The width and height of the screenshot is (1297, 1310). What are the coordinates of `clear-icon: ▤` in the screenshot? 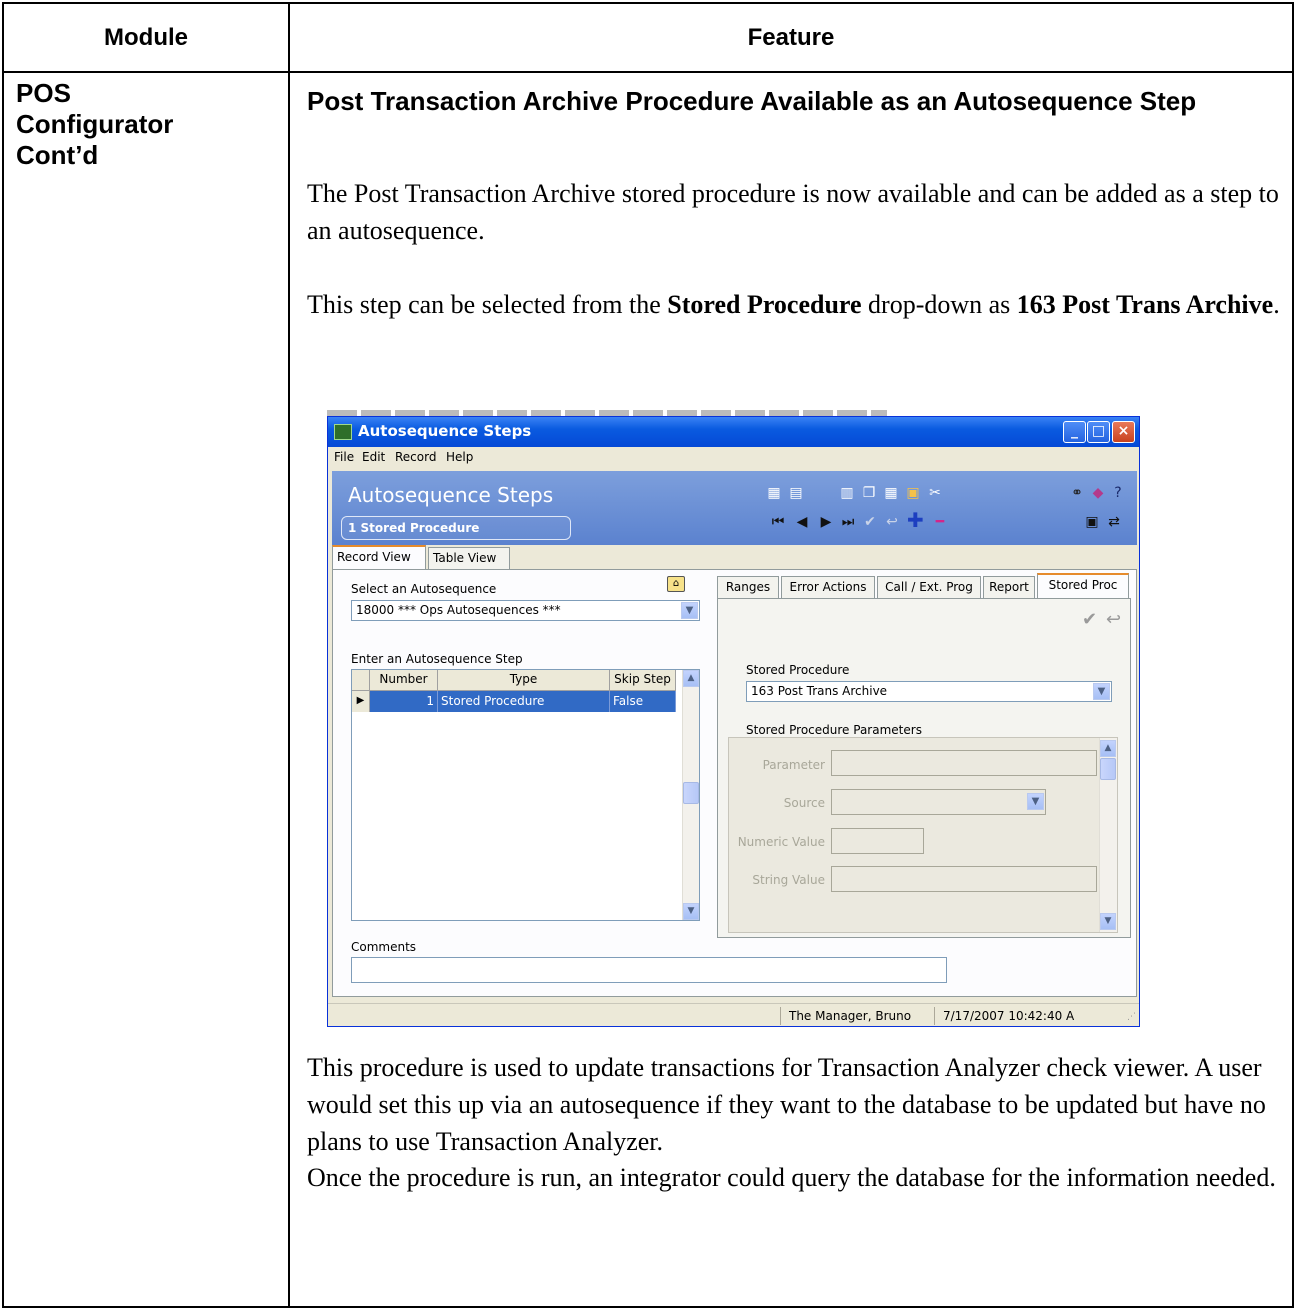 It's located at (796, 493).